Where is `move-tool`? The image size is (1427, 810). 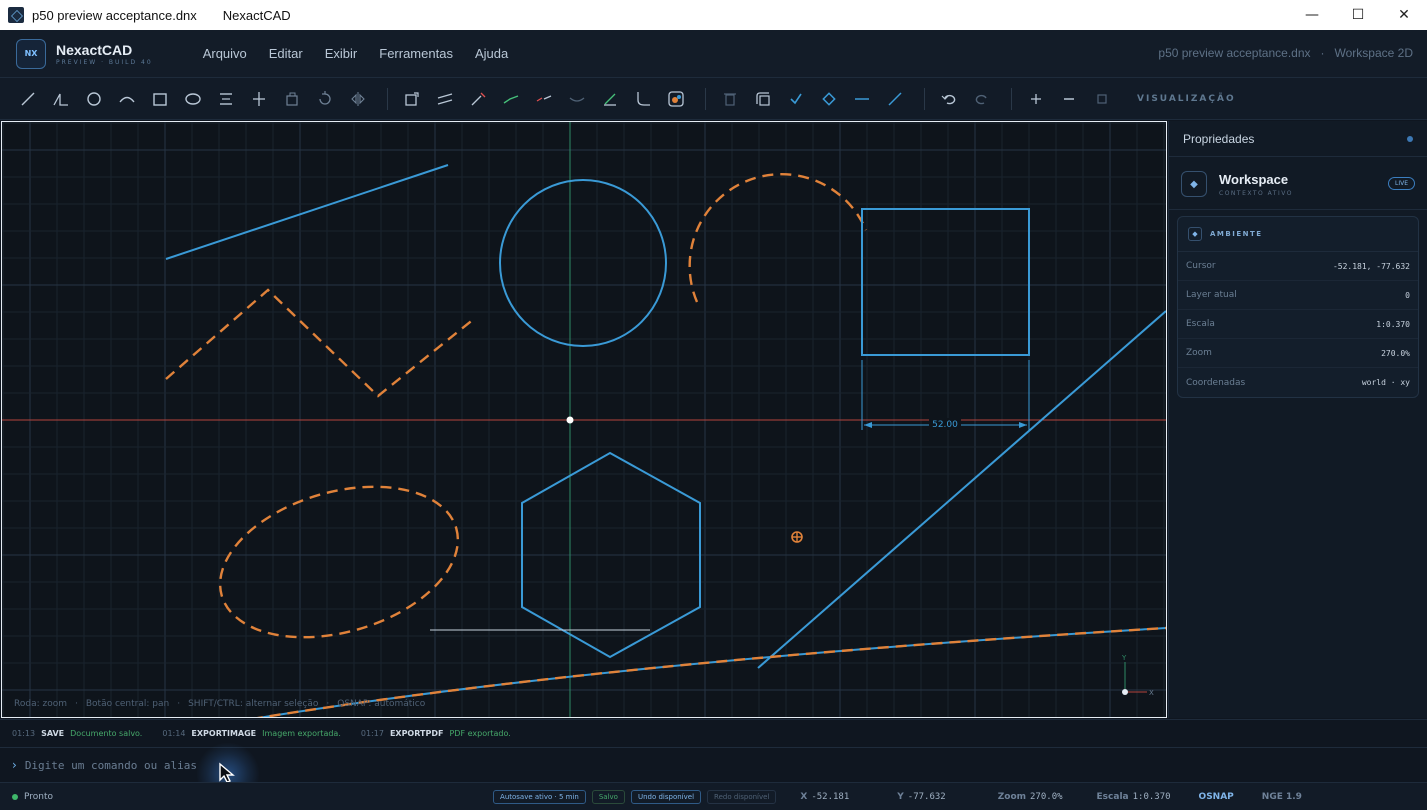 move-tool is located at coordinates (259, 99).